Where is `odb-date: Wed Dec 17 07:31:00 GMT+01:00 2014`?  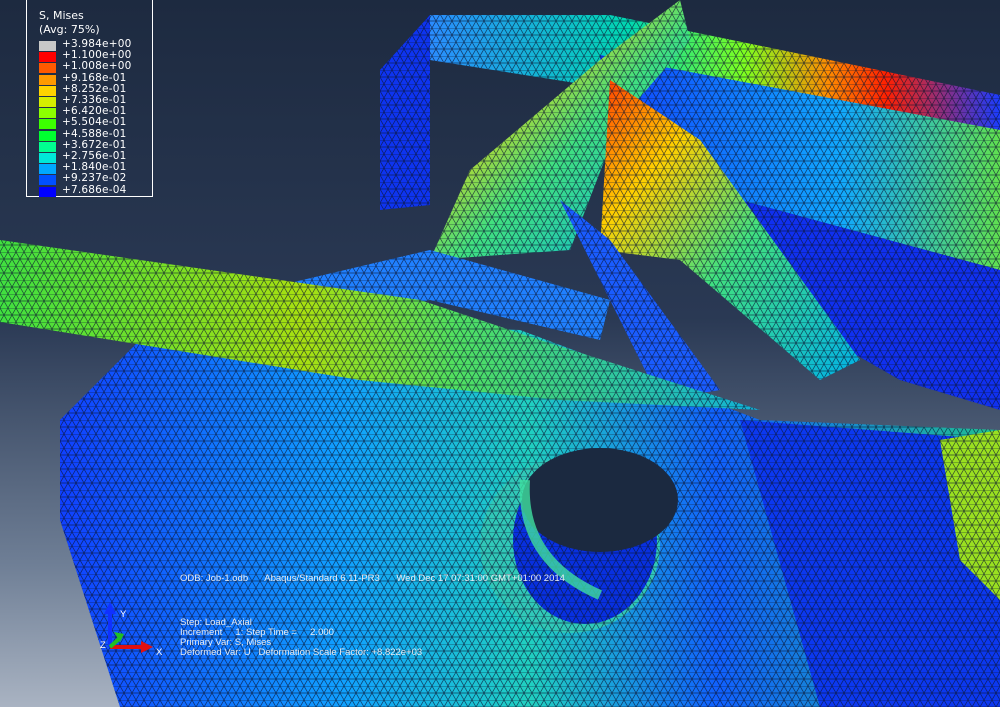 odb-date: Wed Dec 17 07:31:00 GMT+01:00 2014 is located at coordinates (480, 578).